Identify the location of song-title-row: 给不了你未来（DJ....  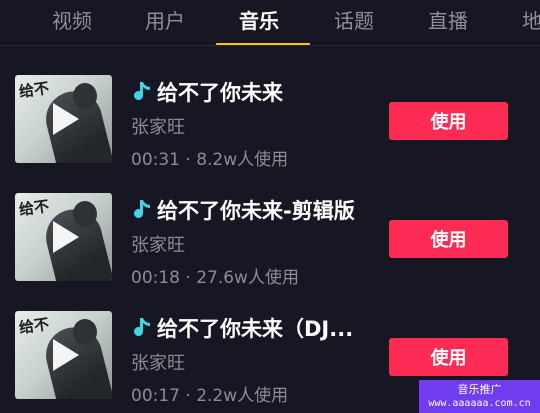
(242, 328).